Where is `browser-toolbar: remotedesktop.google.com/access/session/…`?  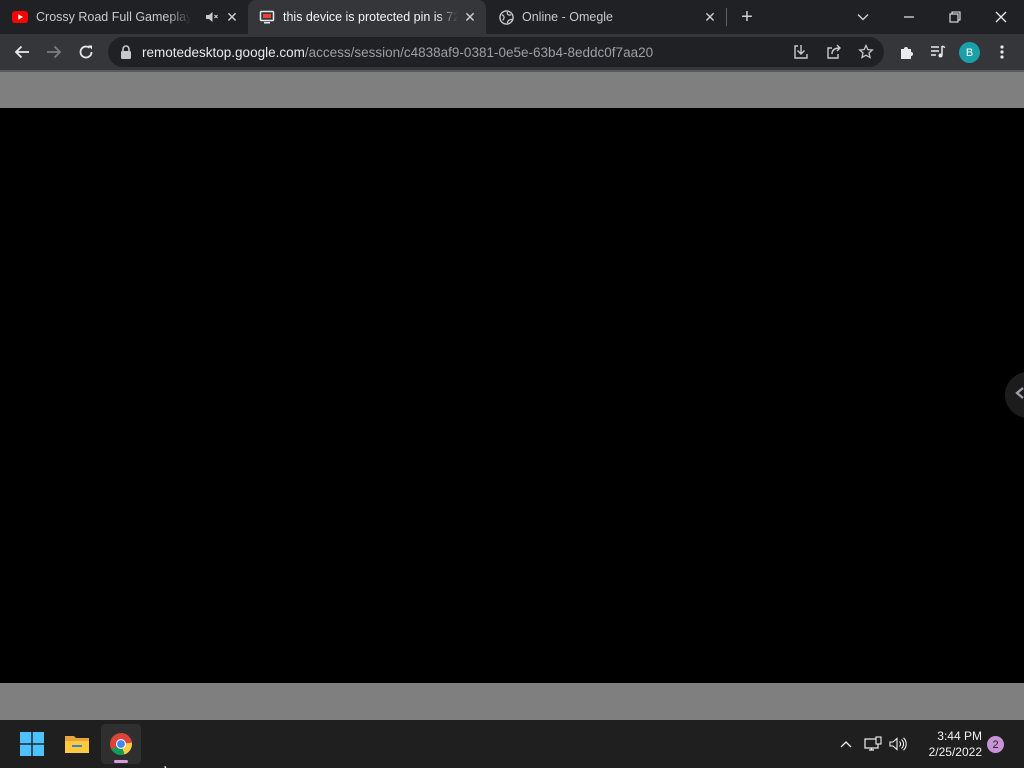 browser-toolbar: remotedesktop.google.com/access/session/… is located at coordinates (512, 52).